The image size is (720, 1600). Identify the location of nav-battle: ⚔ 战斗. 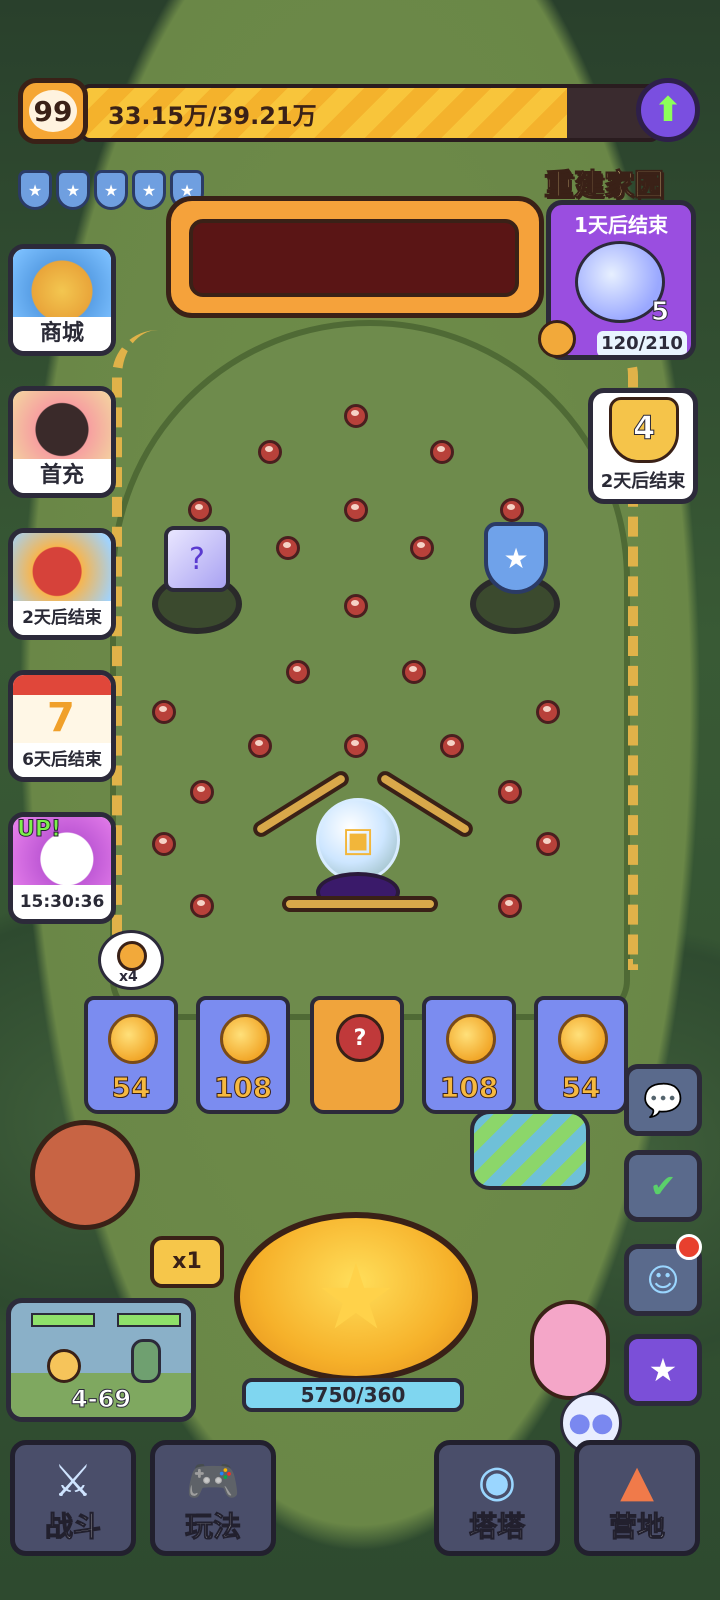
(73, 1498).